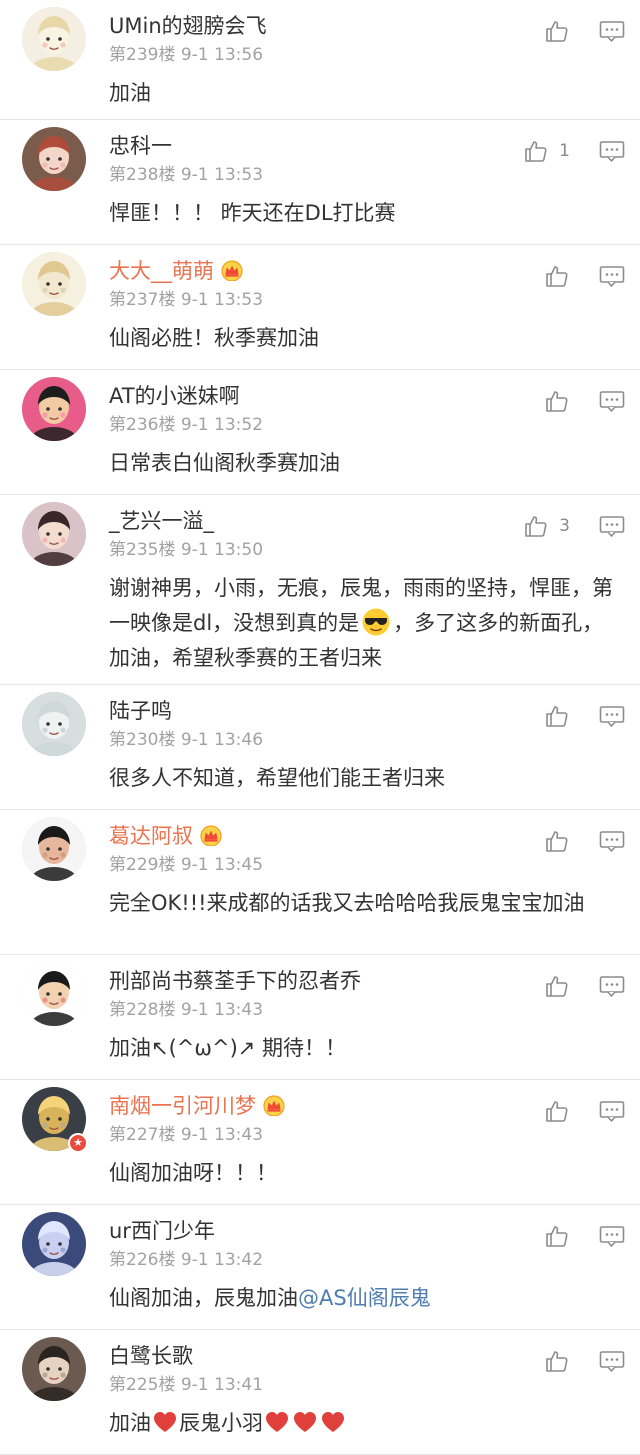 The height and width of the screenshot is (1455, 640). I want to click on comment-text: 悍匪！！！ 昨天还在DL打比赛, so click(361, 213).